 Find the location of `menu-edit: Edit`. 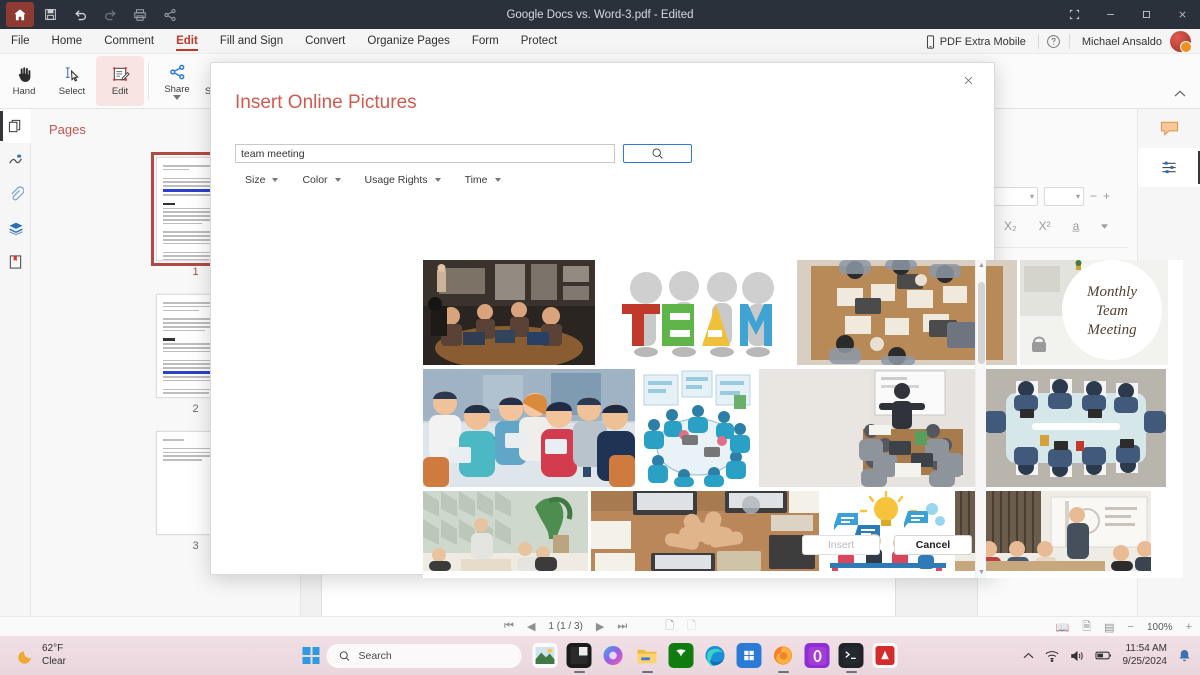

menu-edit: Edit is located at coordinates (187, 41).